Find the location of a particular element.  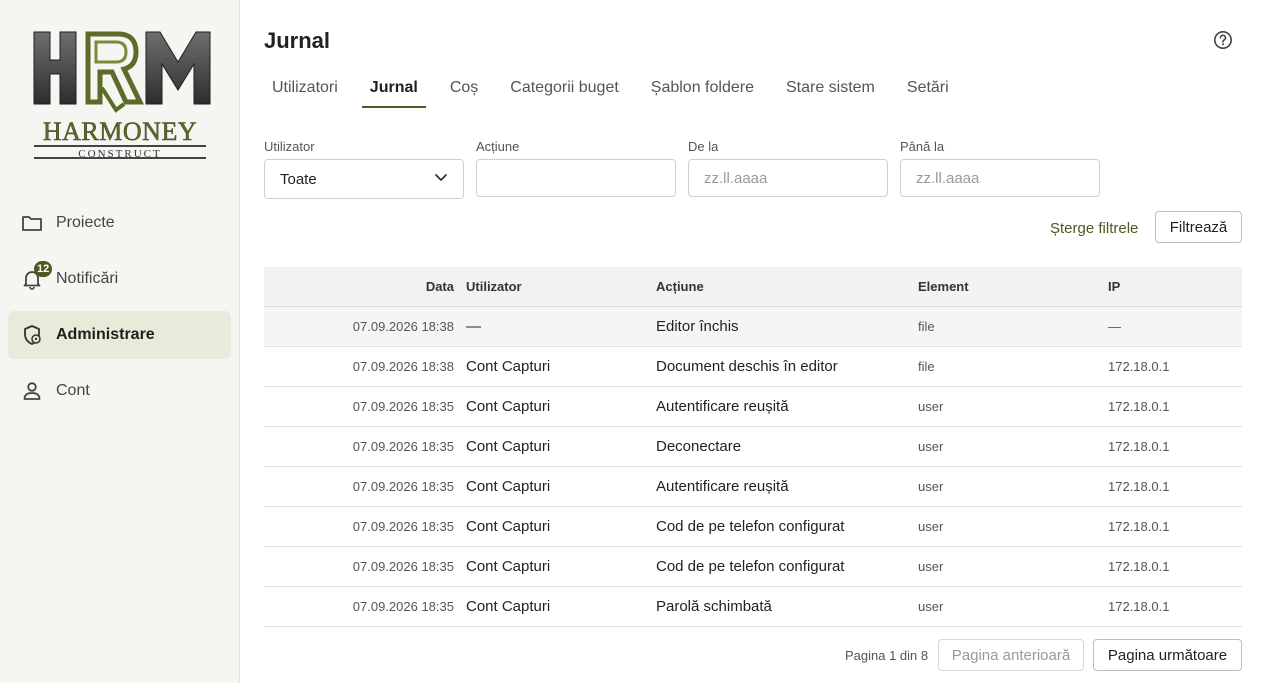

date-from-input is located at coordinates (788, 178).